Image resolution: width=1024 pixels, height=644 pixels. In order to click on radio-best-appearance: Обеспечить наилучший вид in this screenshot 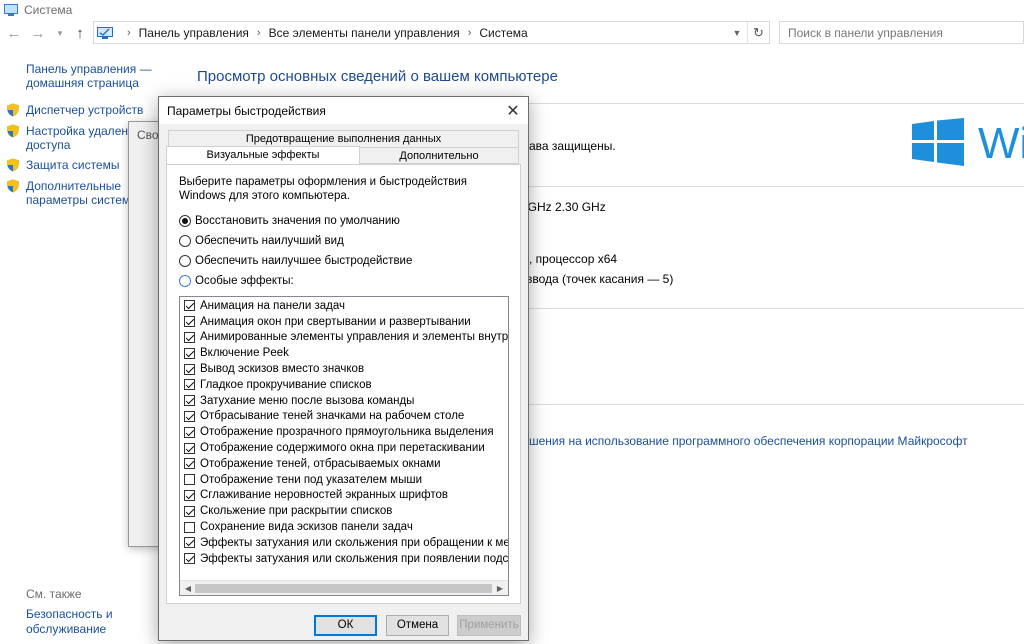, I will do `click(261, 241)`.